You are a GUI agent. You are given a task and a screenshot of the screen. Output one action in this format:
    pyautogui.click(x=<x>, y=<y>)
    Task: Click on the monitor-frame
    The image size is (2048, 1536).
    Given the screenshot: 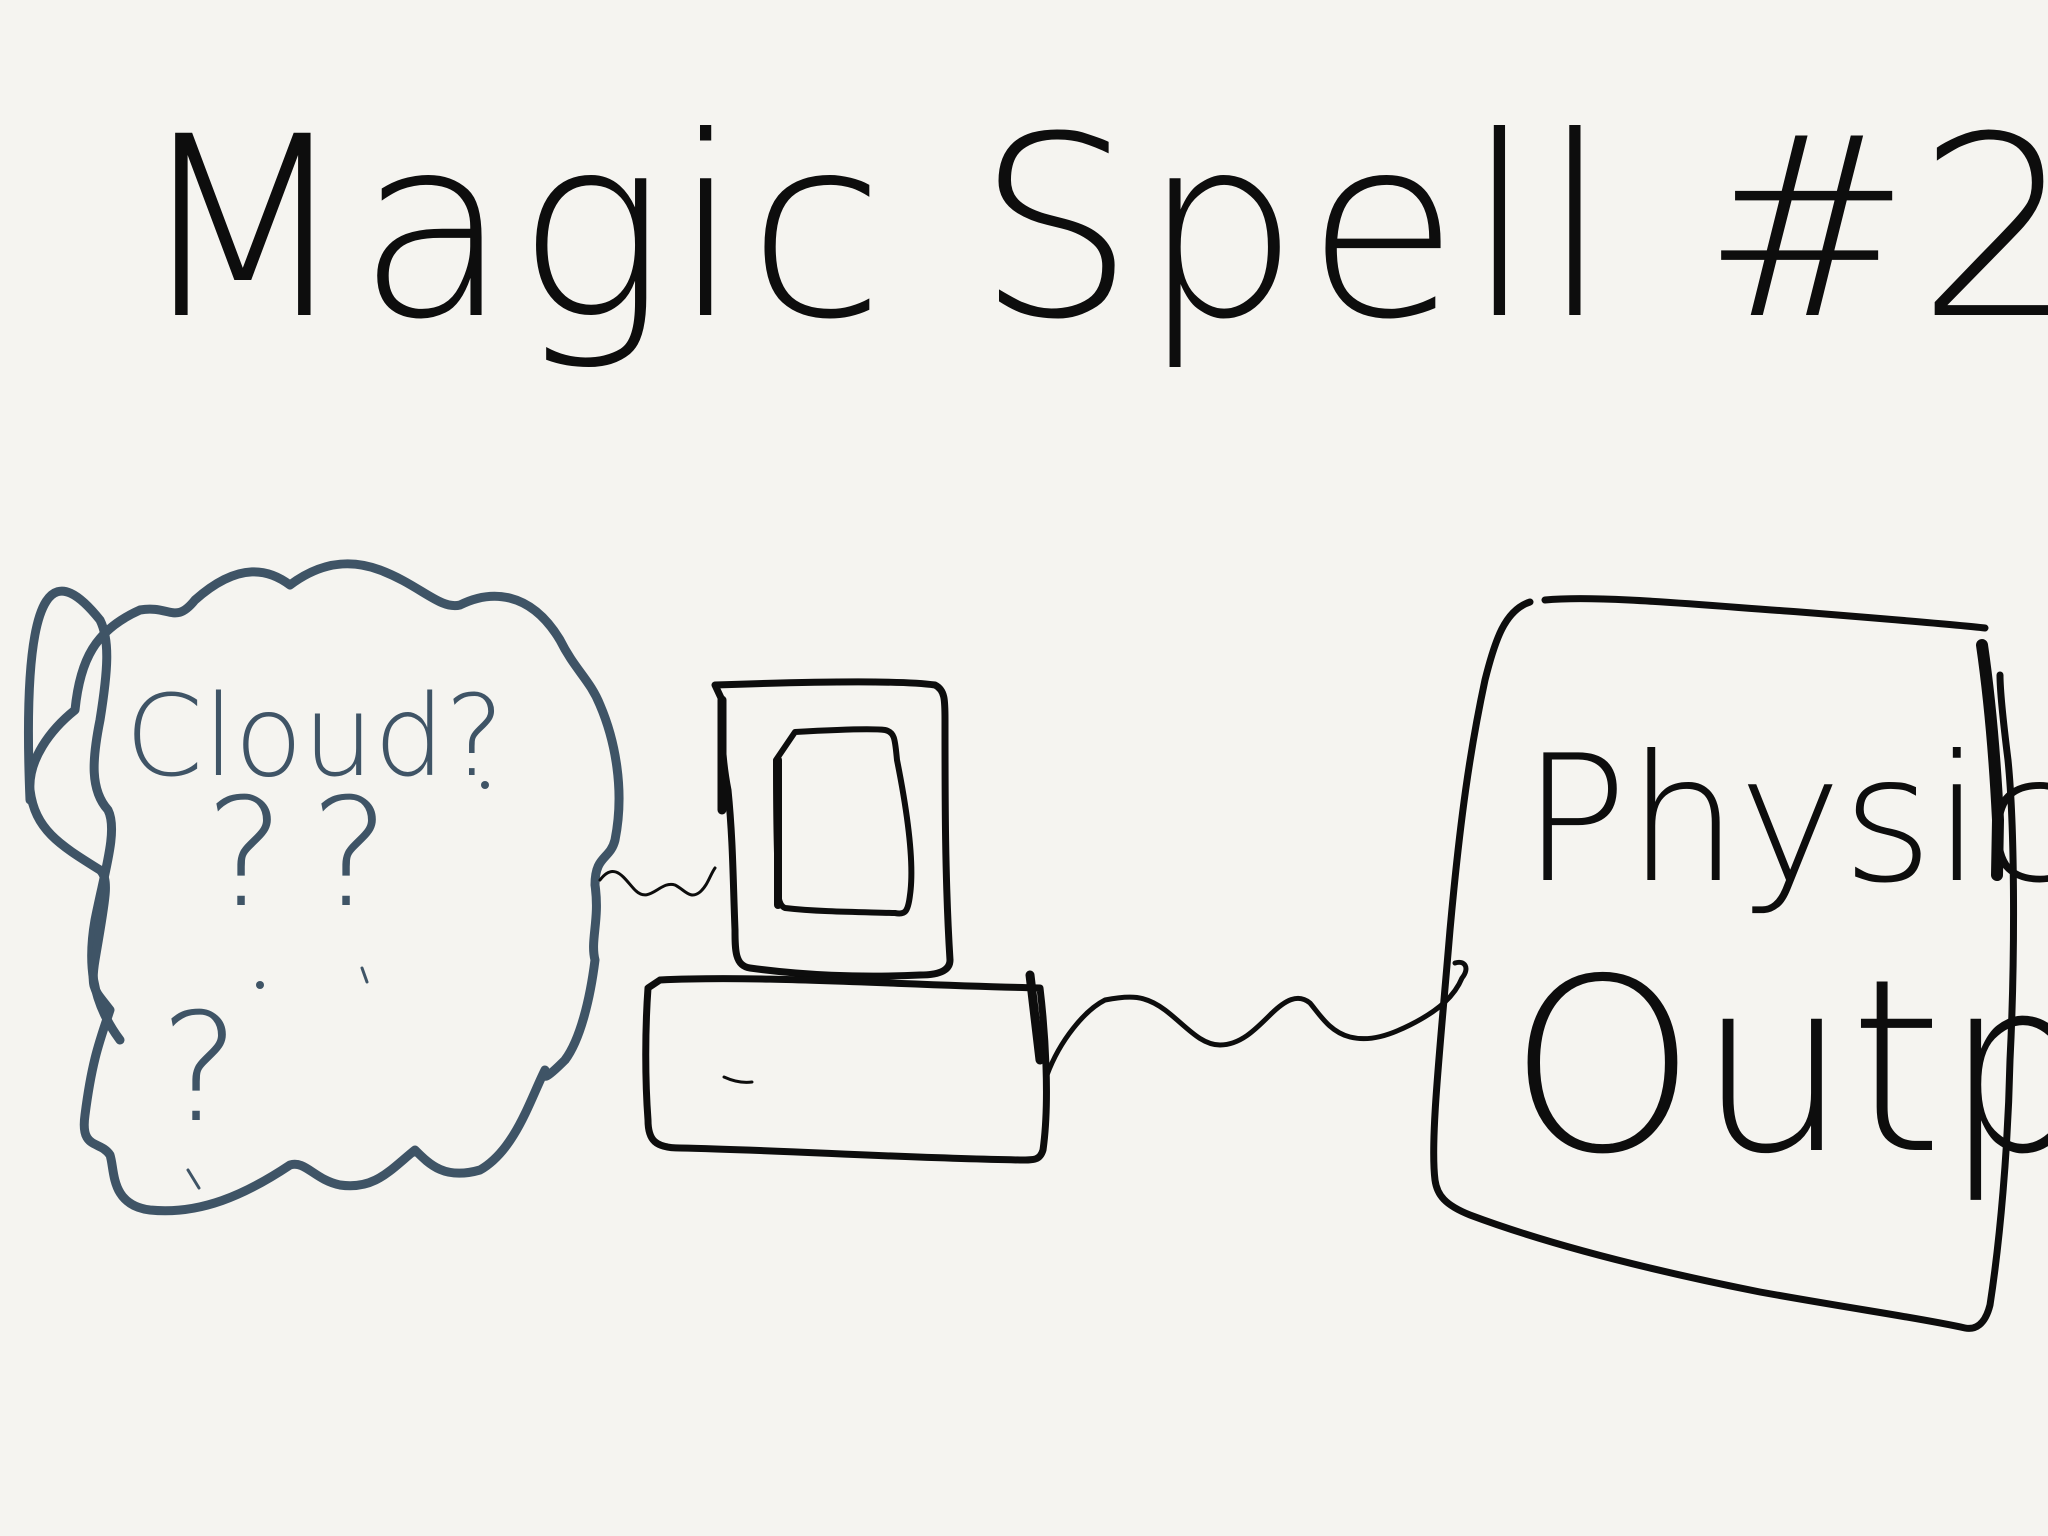 What is the action you would take?
    pyautogui.click(x=832, y=829)
    